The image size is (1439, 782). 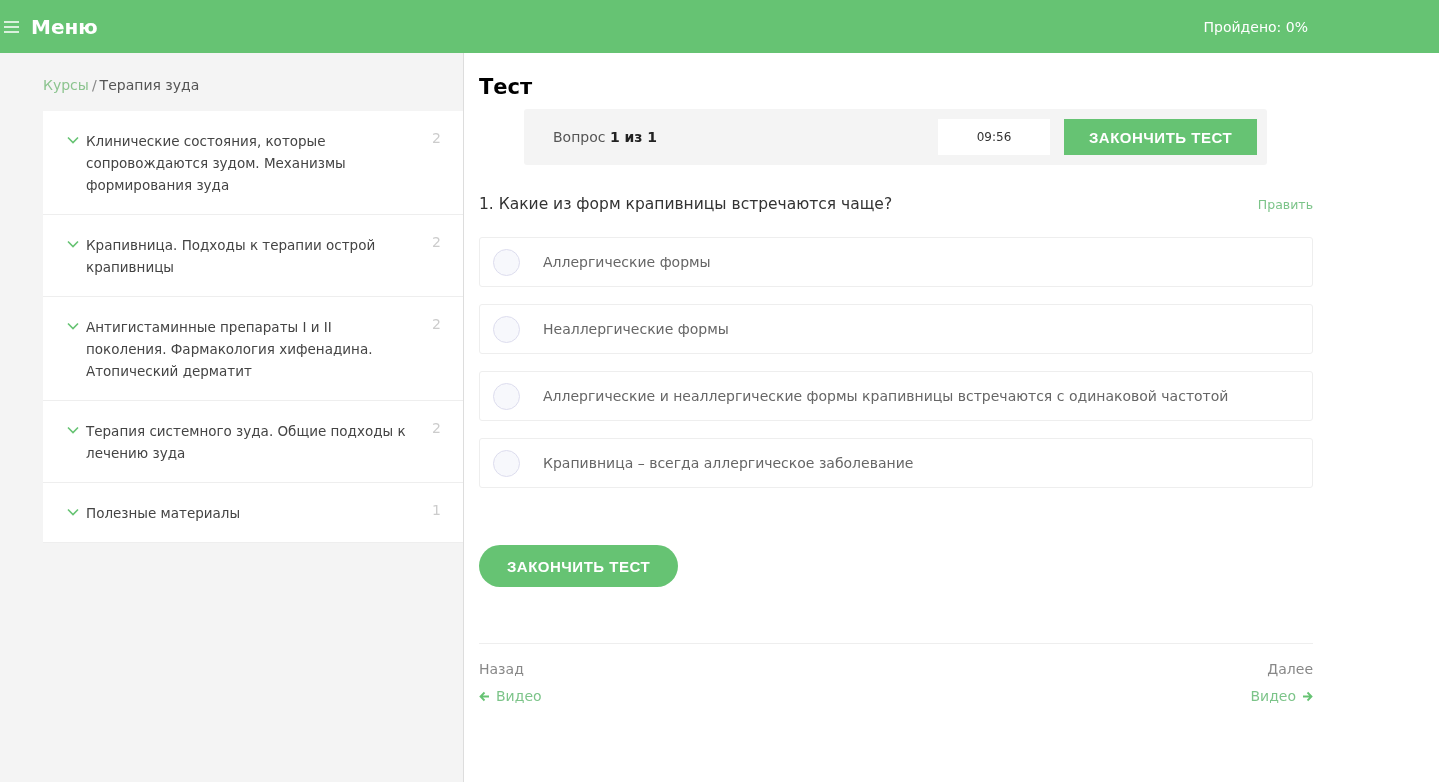 What do you see at coordinates (230, 349) in the screenshot?
I see `section-title: Антигистаминные препараты I и II поколения. Фармакология хифенадина. Атопический дерматит` at bounding box center [230, 349].